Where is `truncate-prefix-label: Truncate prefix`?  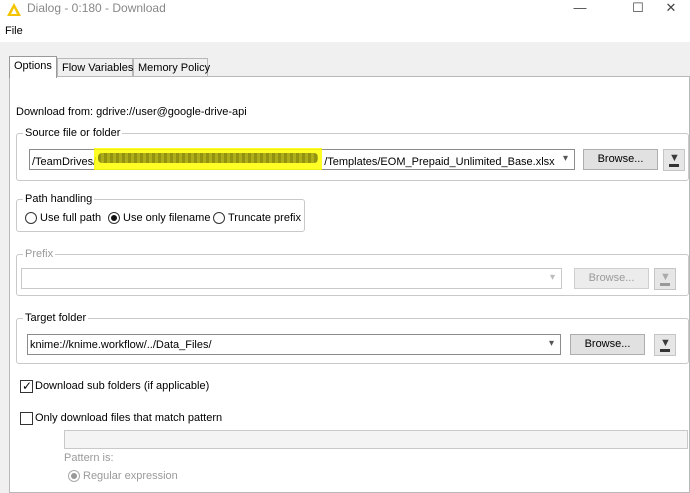 truncate-prefix-label: Truncate prefix is located at coordinates (264, 218).